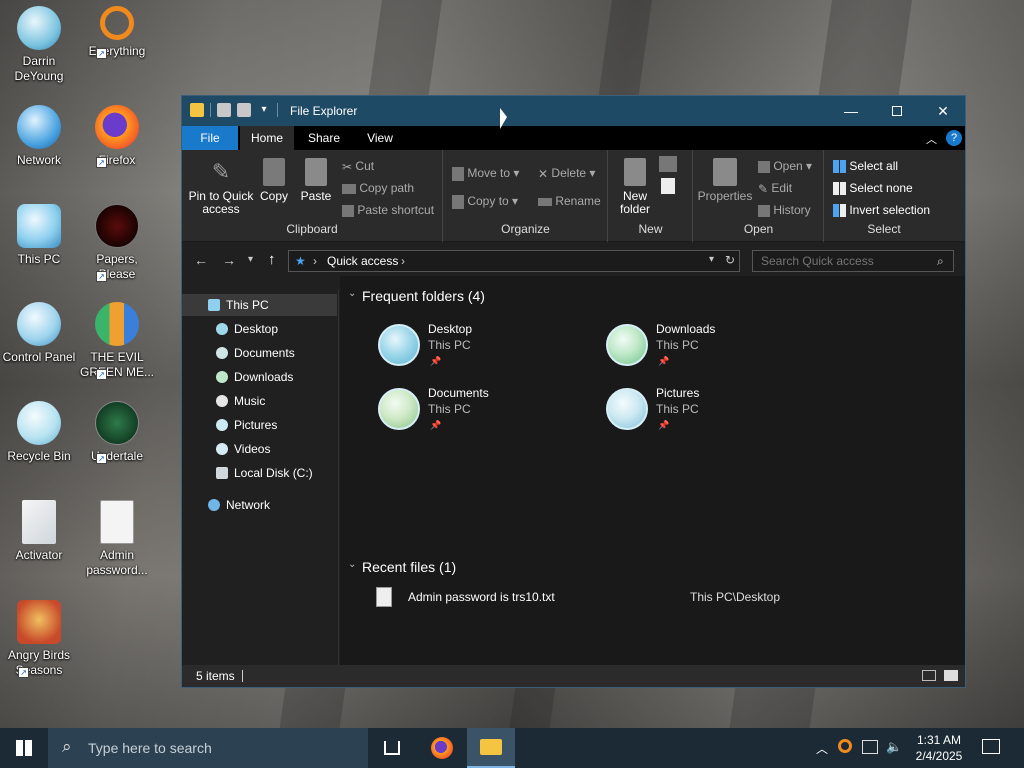 The height and width of the screenshot is (768, 1024). I want to click on sidebar-item-documents: Documents, so click(259, 353).